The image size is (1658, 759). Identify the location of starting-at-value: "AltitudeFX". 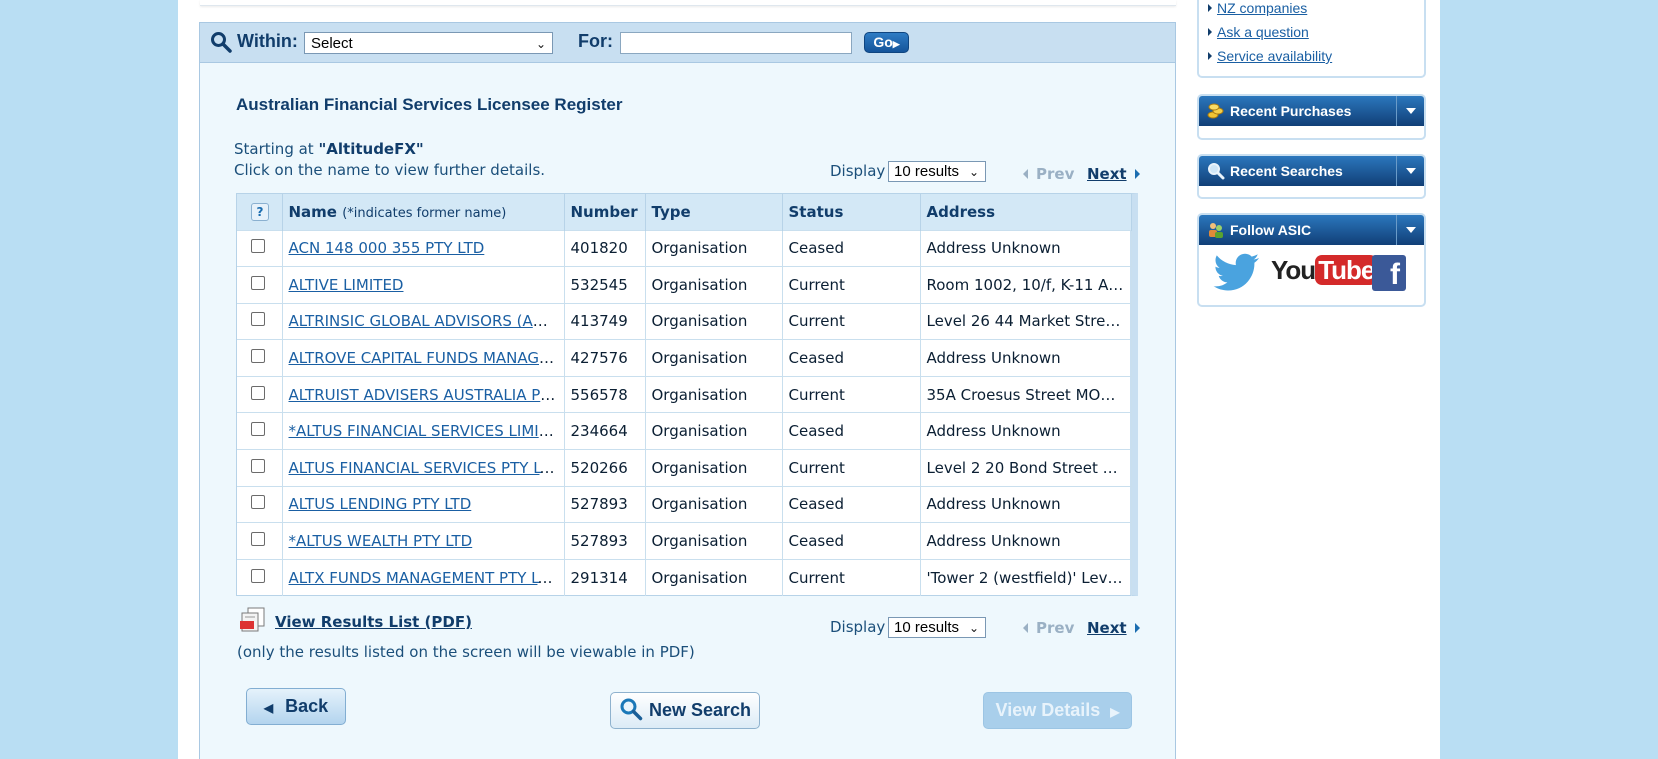
(371, 149).